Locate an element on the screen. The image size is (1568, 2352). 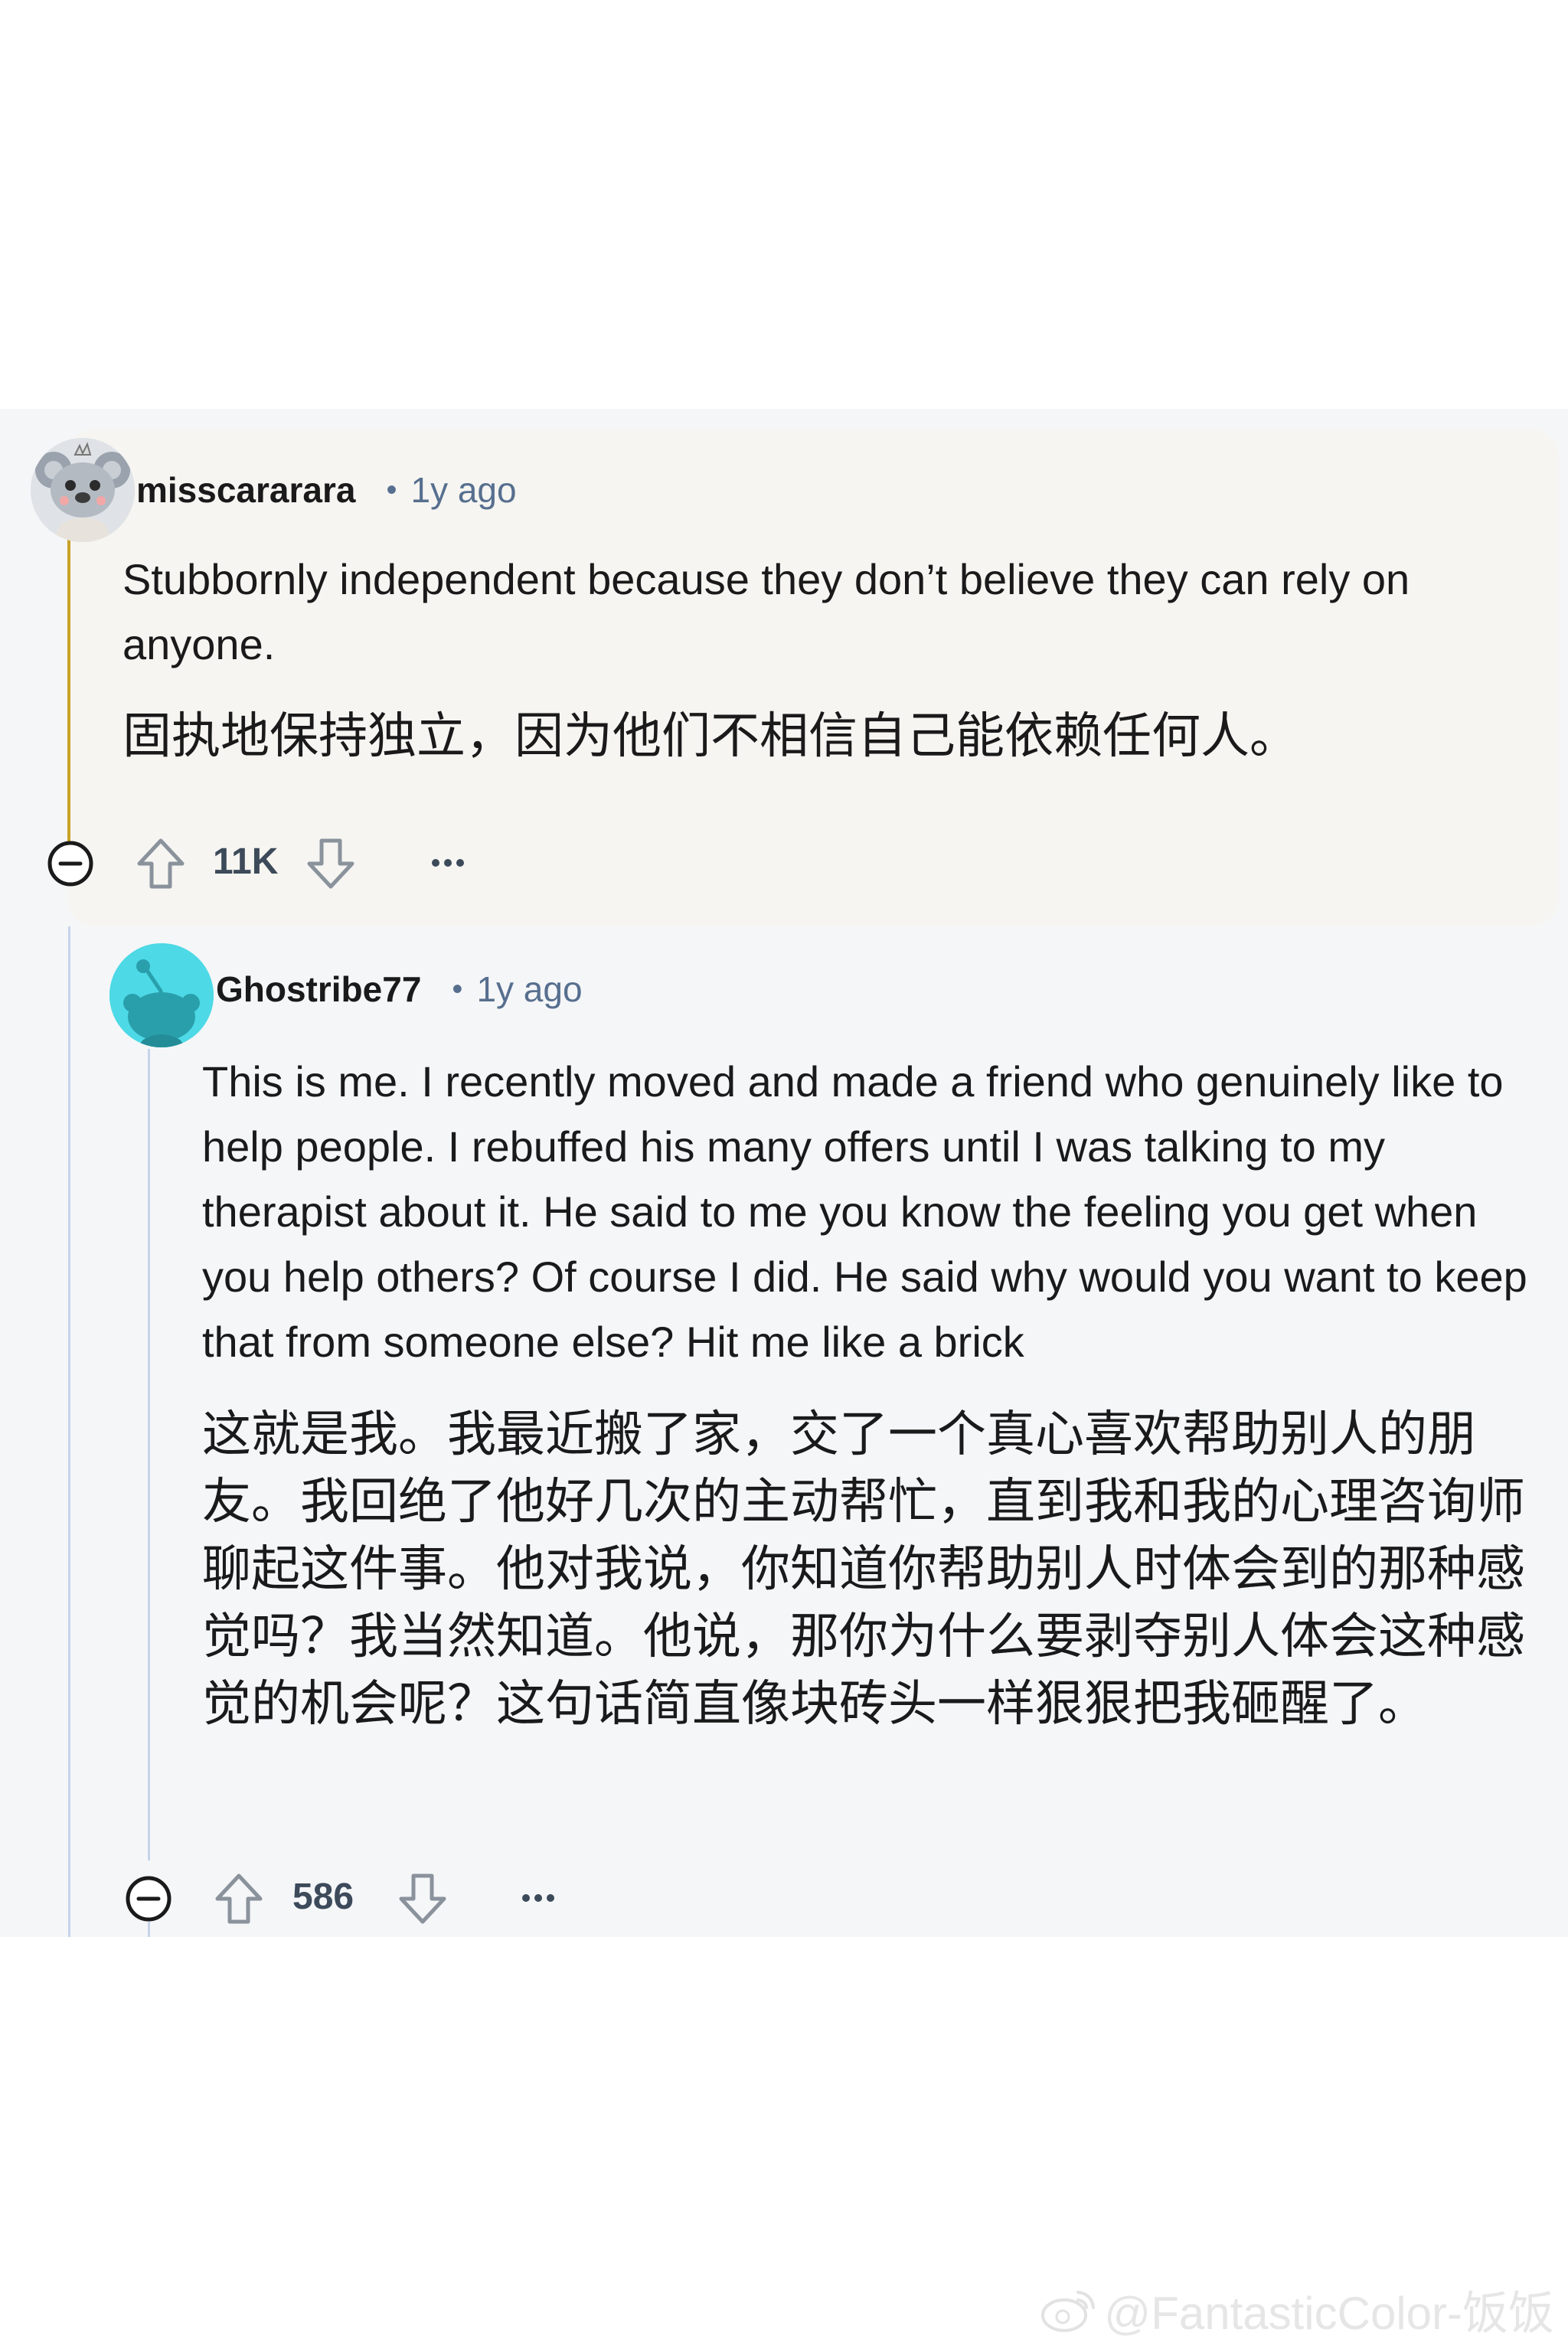
watermark-text: @FantasticColor-饭饭 is located at coordinates (1329, 2313).